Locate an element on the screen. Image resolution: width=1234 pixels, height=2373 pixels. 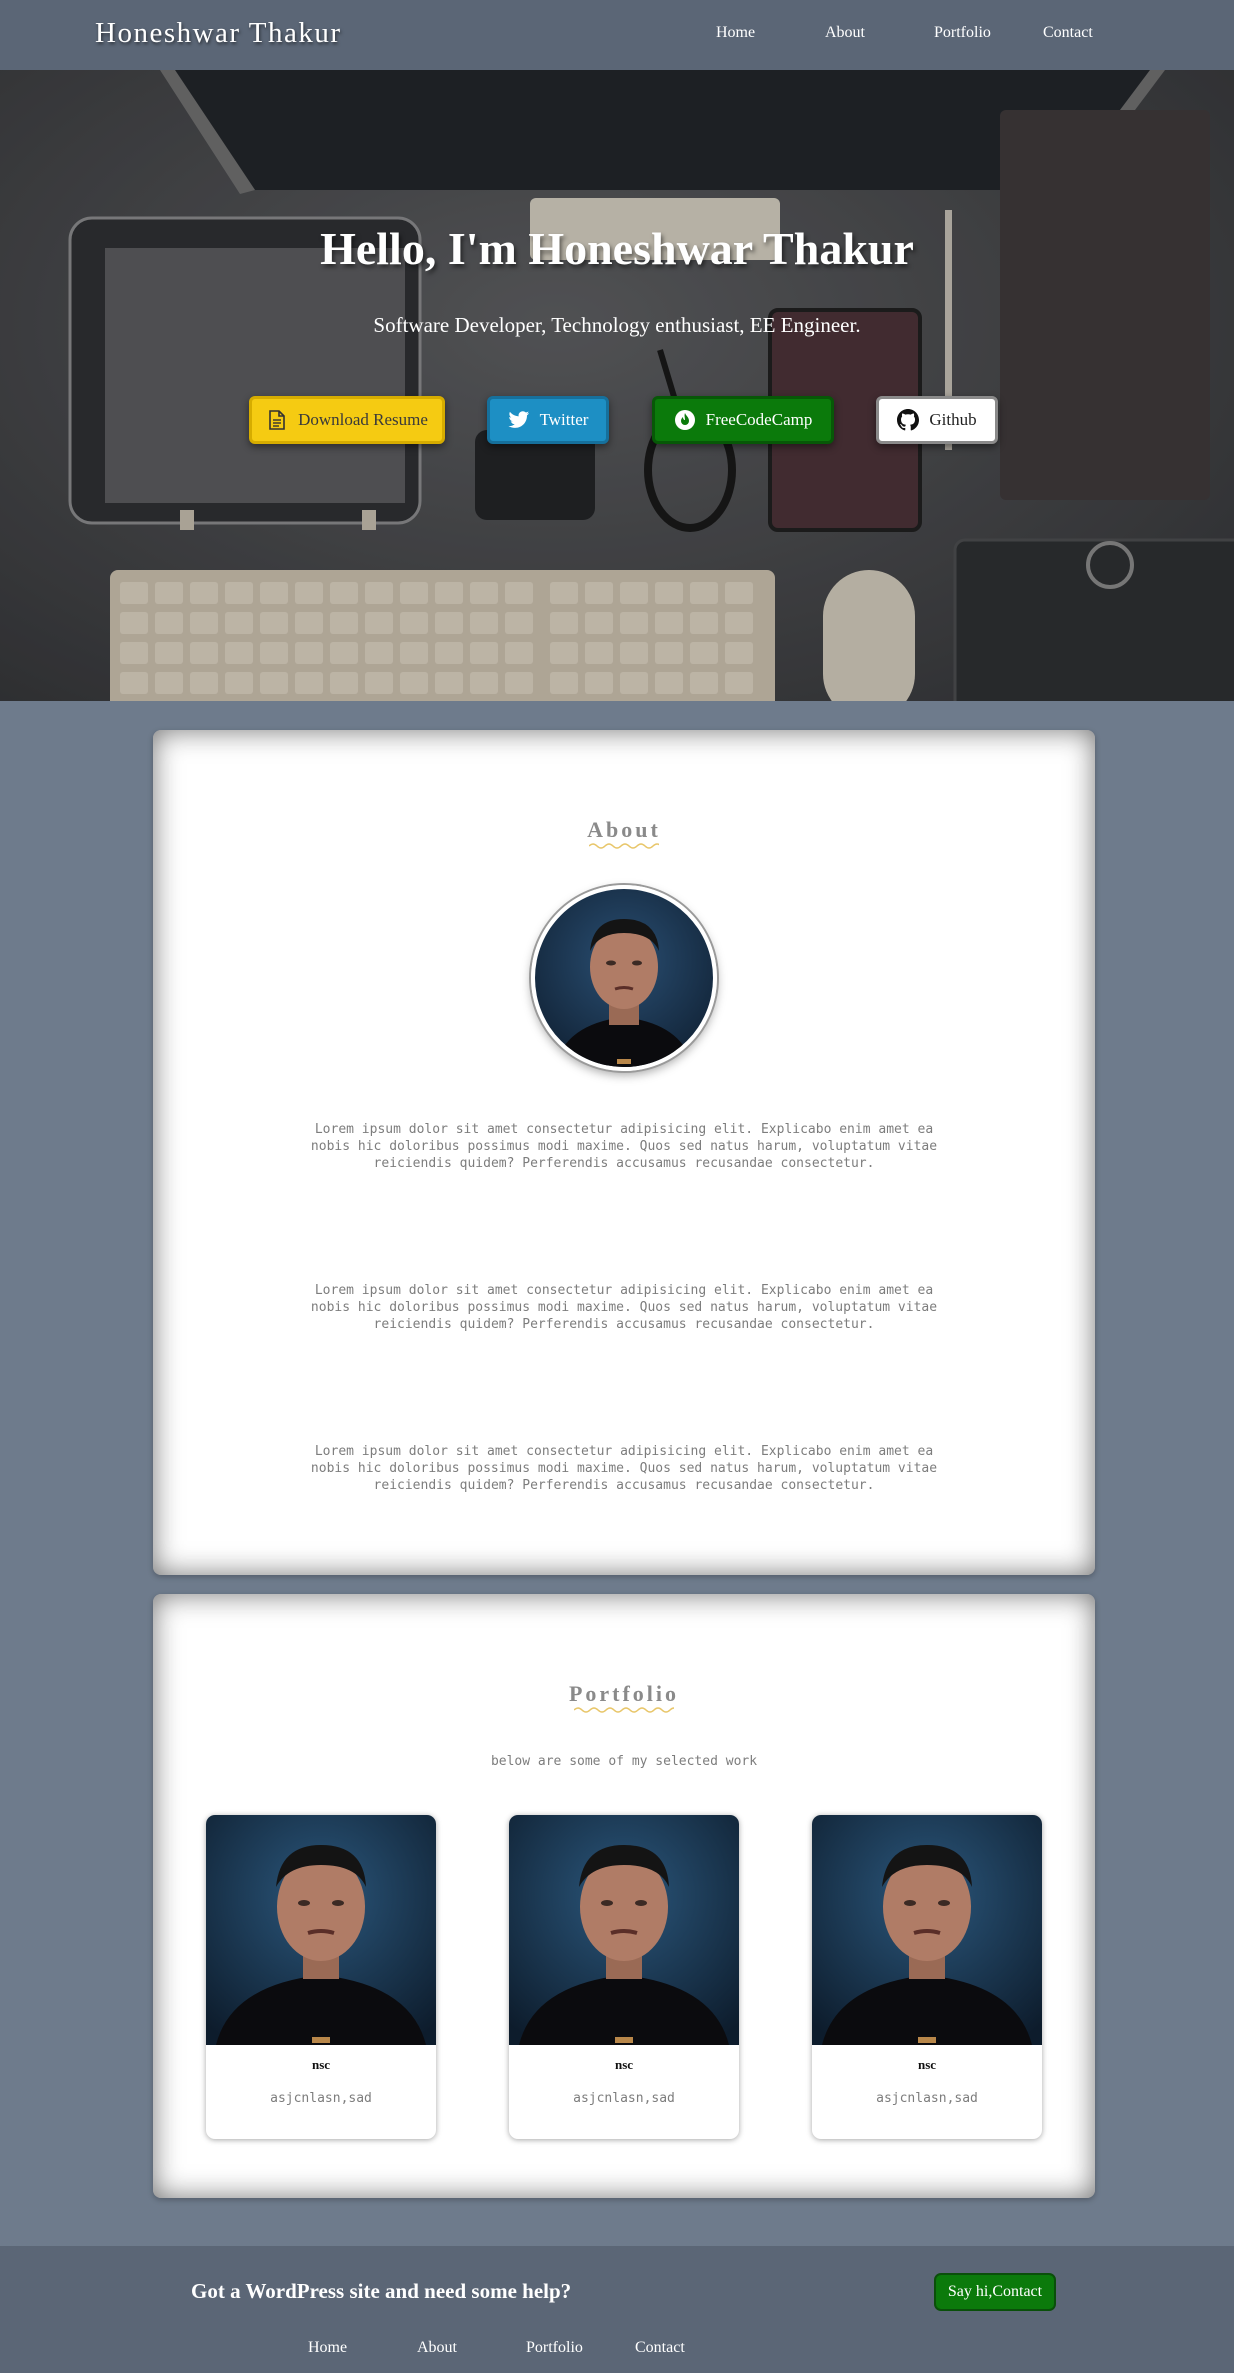
nav-link-about: About is located at coordinates (845, 33).